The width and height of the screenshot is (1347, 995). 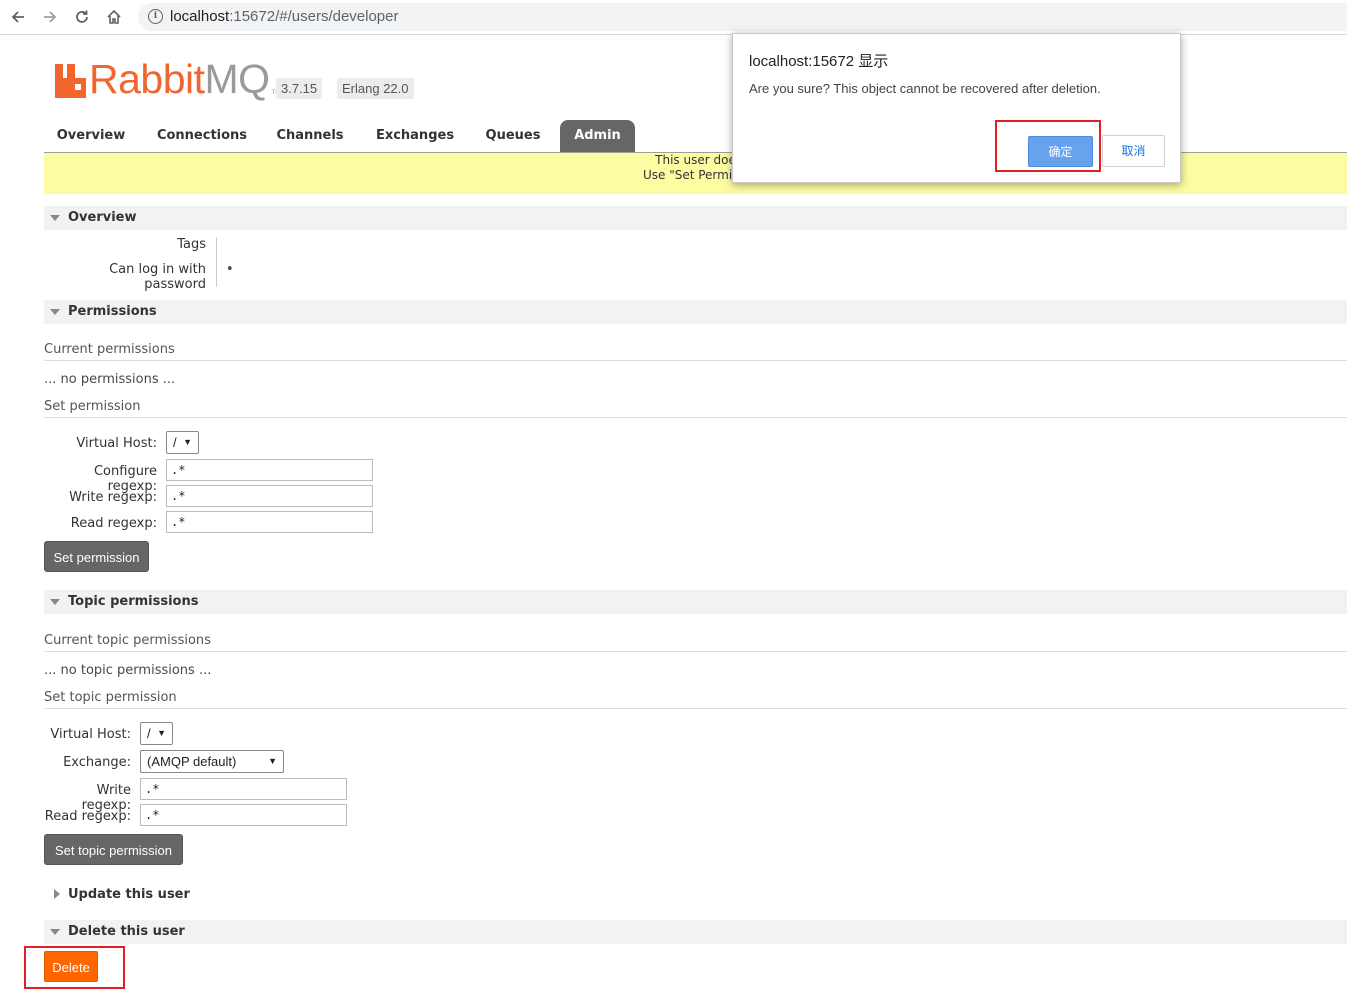 I want to click on read-regexp-label: Read regexp:, so click(x=113, y=523).